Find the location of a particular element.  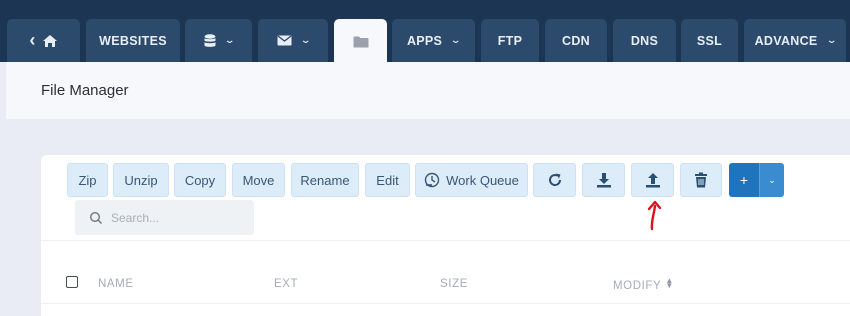

upload-icon is located at coordinates (652, 180).